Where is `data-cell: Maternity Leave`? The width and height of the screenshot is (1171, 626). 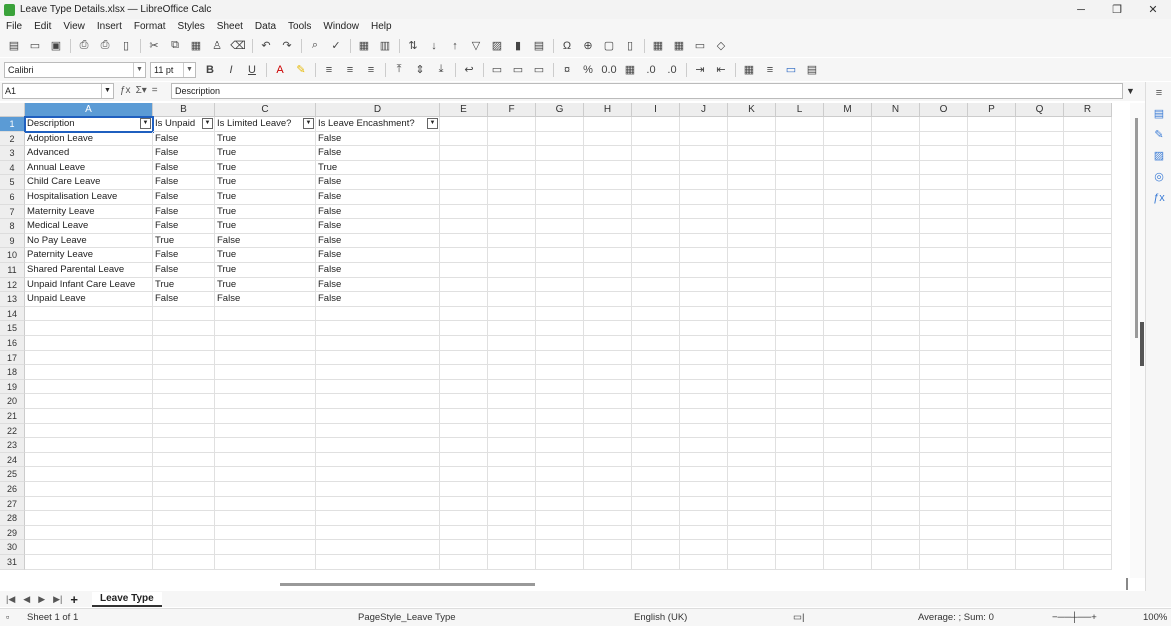
data-cell: Maternity Leave is located at coordinates (89, 212).